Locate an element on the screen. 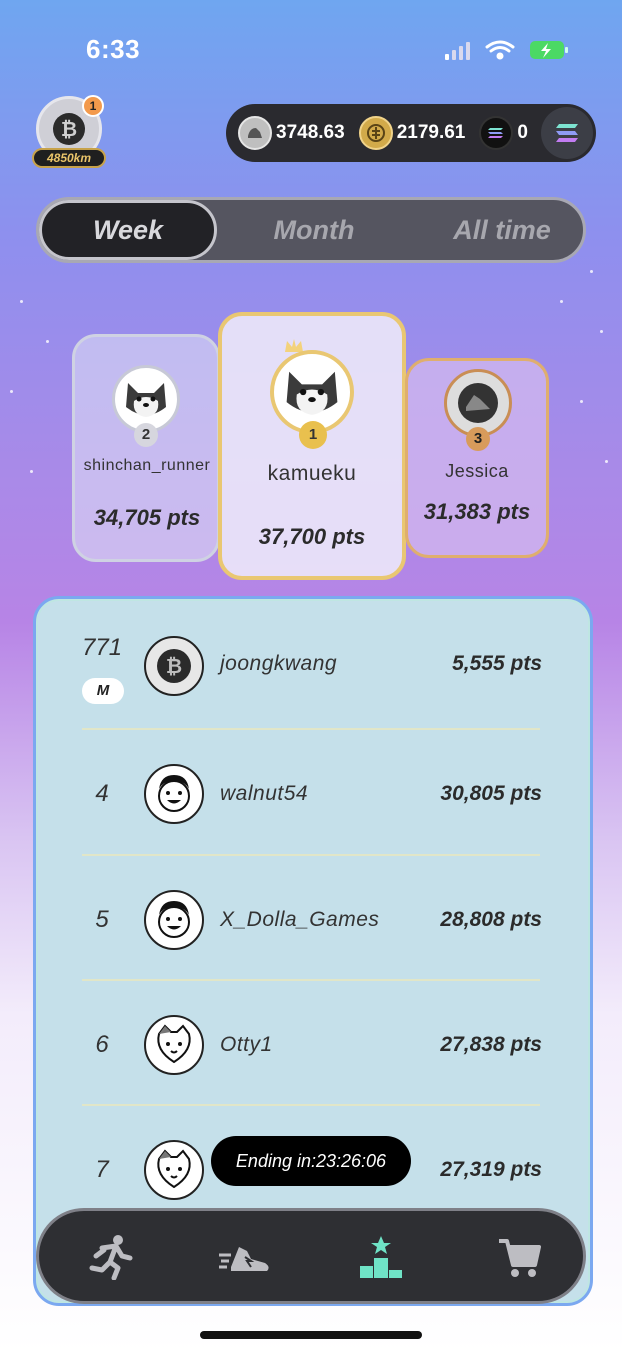 The width and height of the screenshot is (622, 1352). row-rank: 7 is located at coordinates (102, 1169).